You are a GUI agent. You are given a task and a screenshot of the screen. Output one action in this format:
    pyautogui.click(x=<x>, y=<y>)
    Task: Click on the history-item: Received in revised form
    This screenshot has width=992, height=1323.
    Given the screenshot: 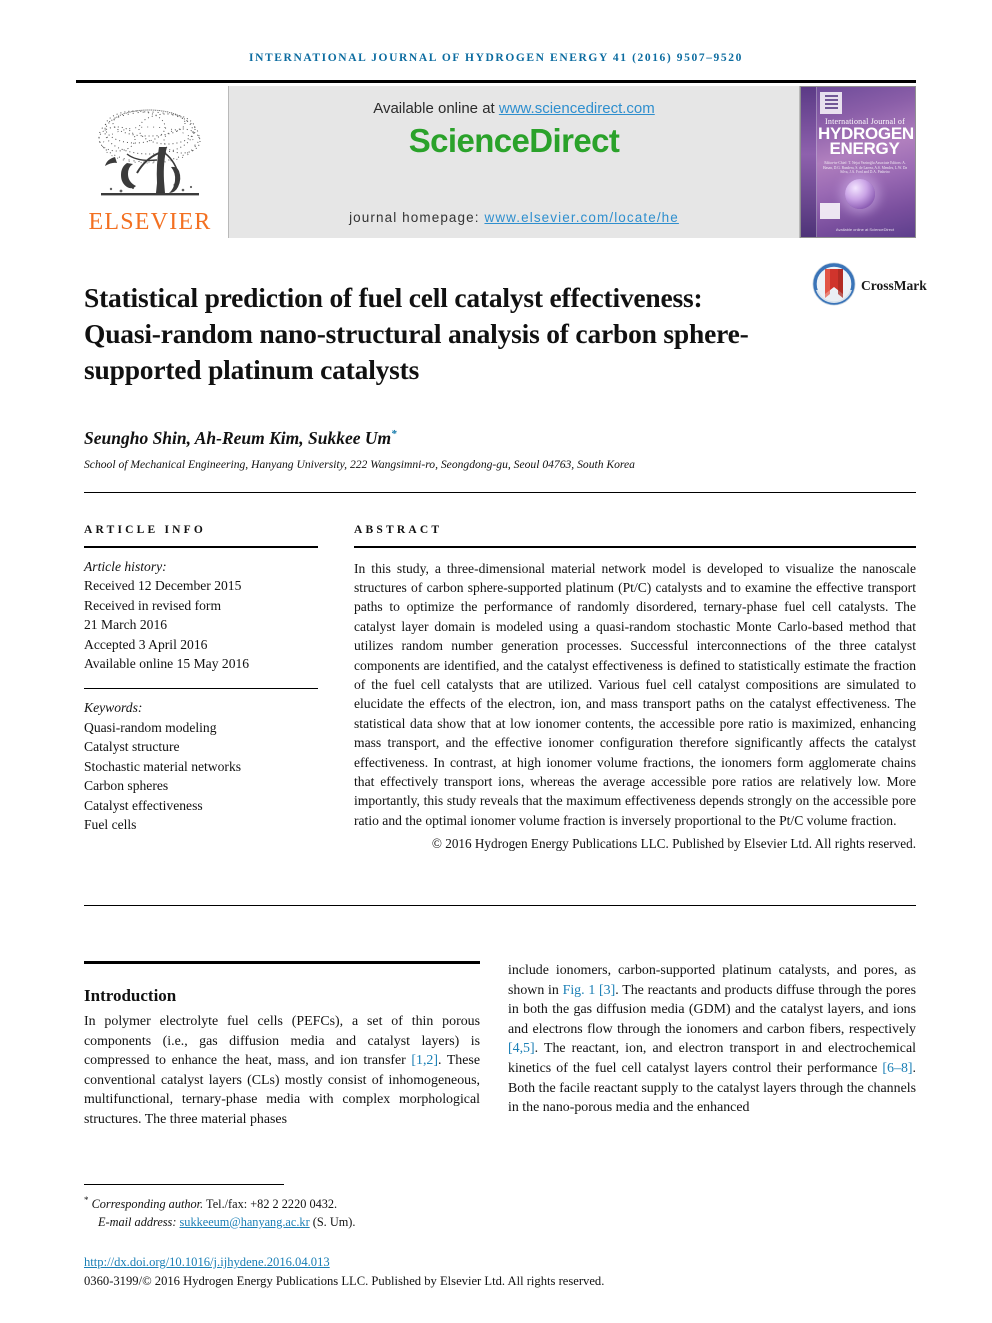 What is the action you would take?
    pyautogui.click(x=153, y=605)
    